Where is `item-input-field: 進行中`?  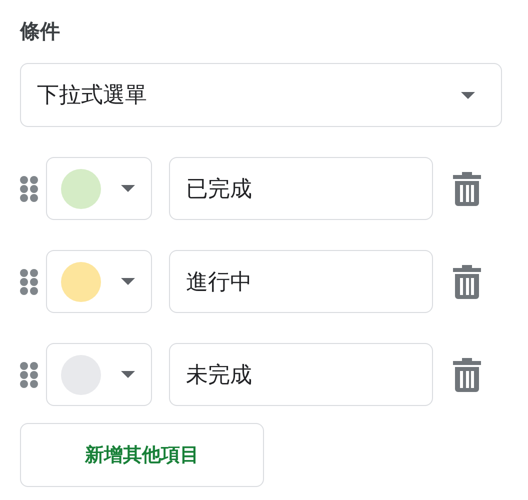 item-input-field: 進行中 is located at coordinates (301, 281).